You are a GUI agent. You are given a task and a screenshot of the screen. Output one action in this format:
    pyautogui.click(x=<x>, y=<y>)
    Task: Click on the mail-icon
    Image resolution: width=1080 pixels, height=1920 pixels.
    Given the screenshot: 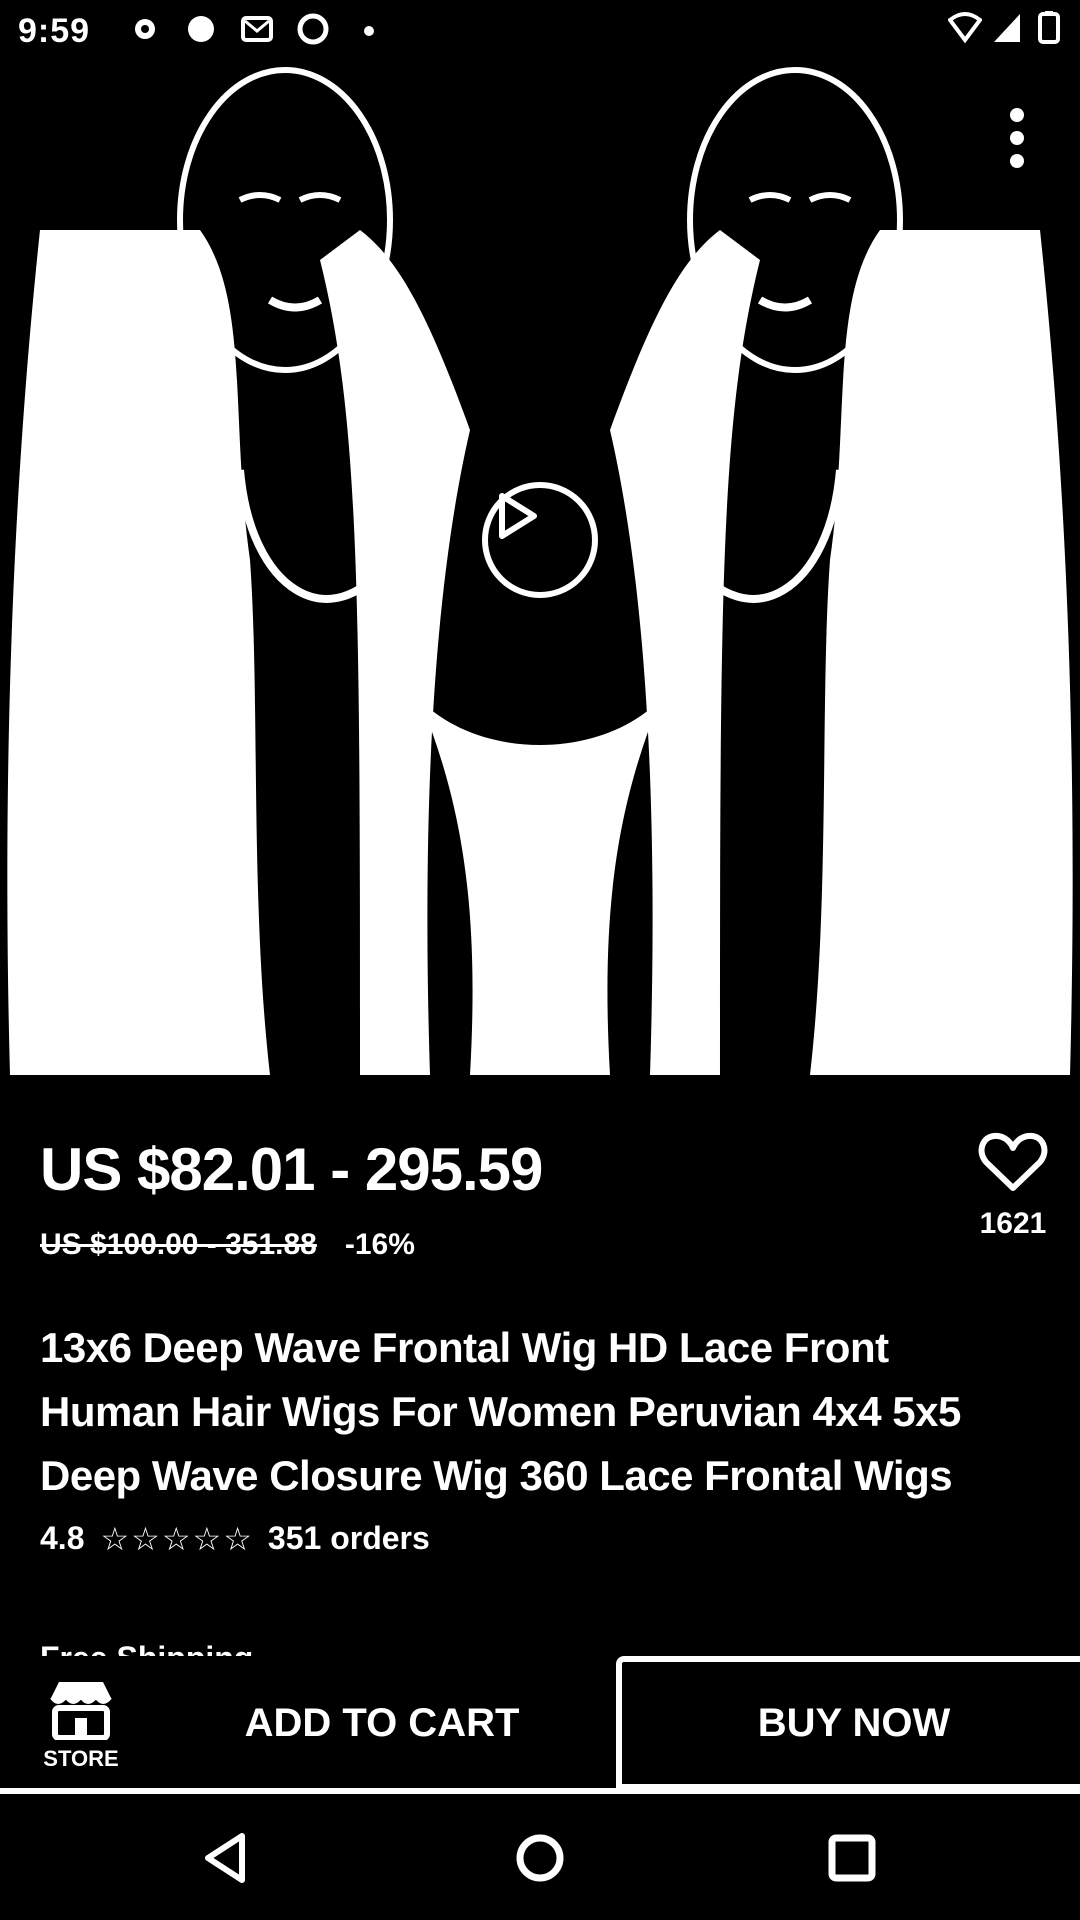 What is the action you would take?
    pyautogui.click(x=257, y=29)
    